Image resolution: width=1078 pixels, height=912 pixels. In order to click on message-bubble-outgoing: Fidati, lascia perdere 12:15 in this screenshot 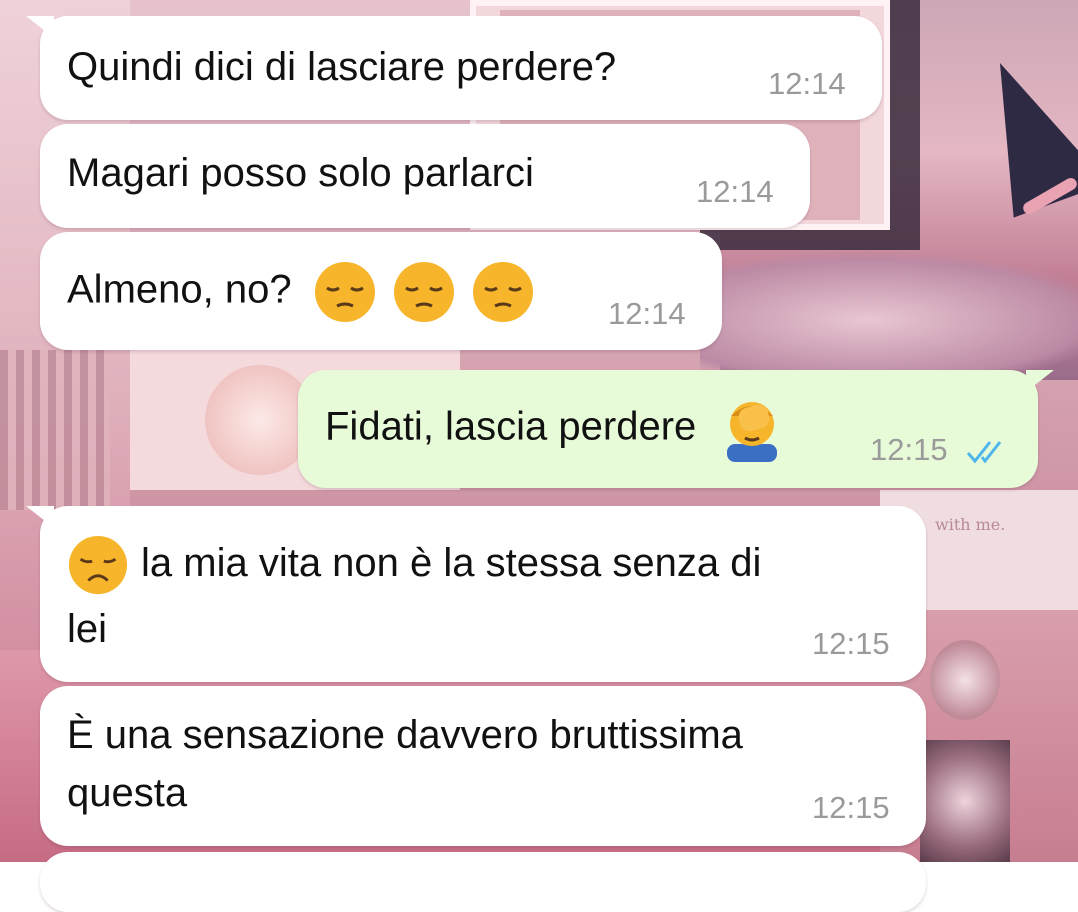, I will do `click(676, 429)`.